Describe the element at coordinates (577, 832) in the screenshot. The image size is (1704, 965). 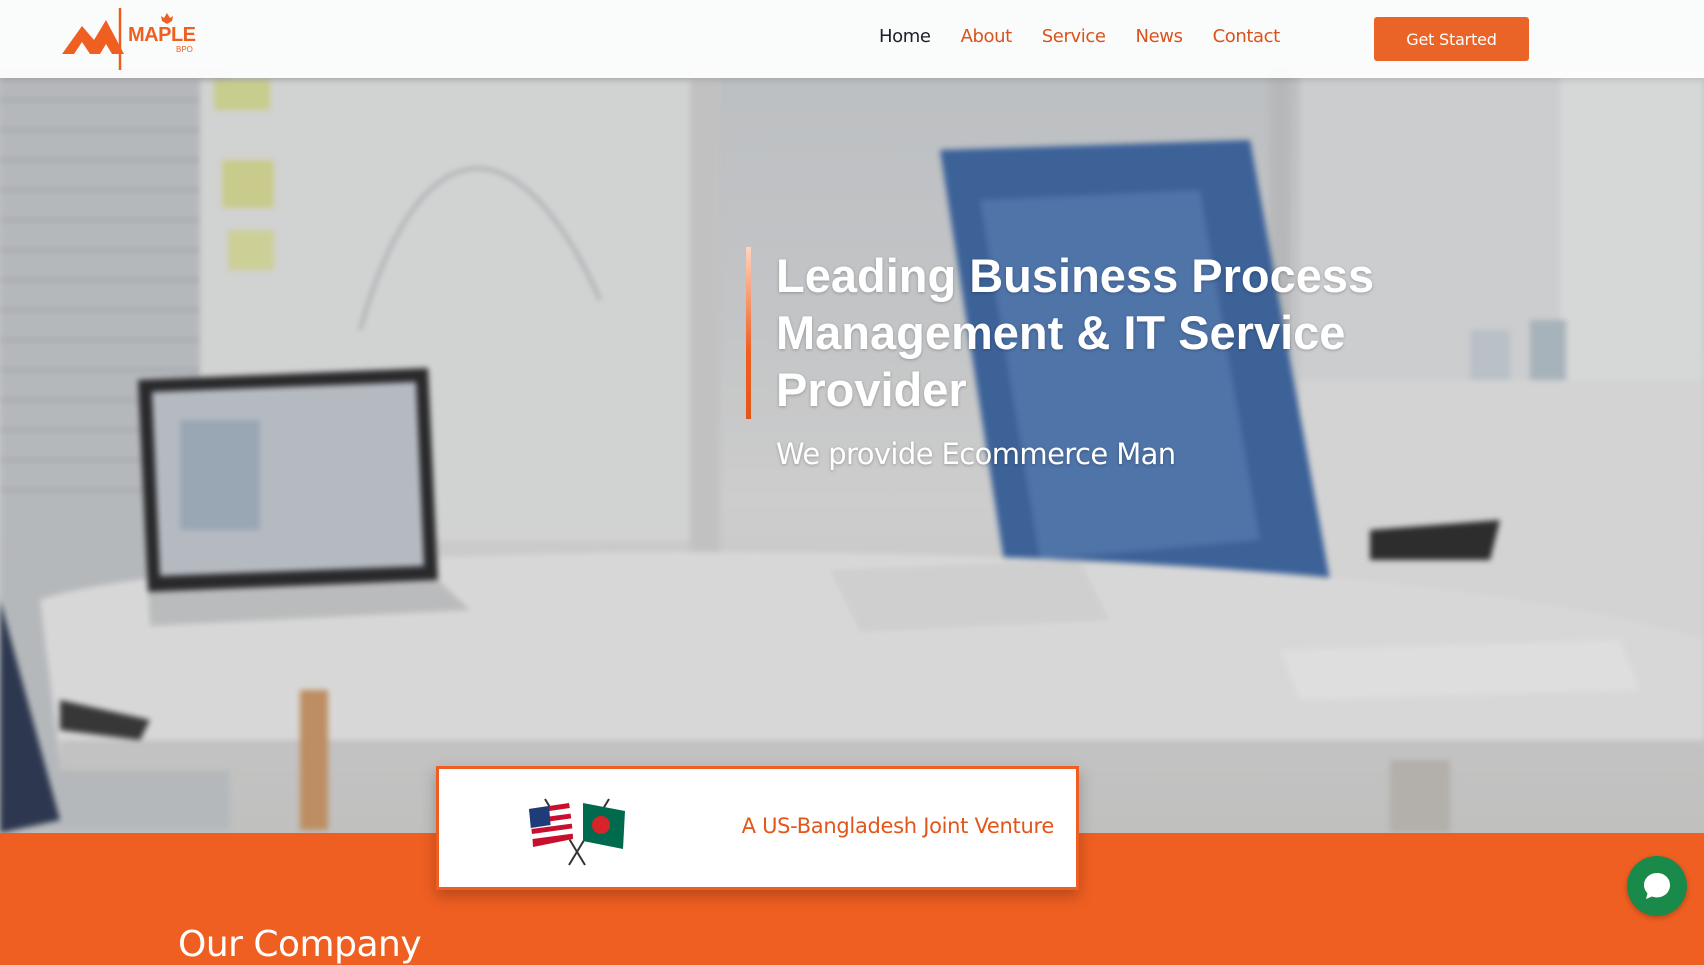
I see `us-bangladesh-flags-icon` at that location.